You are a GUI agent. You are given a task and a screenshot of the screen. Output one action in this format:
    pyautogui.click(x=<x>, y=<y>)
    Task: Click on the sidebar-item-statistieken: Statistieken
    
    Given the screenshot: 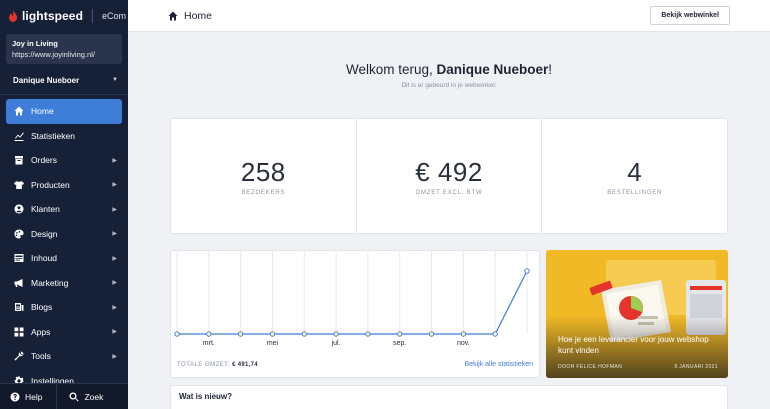 What is the action you would take?
    pyautogui.click(x=64, y=136)
    